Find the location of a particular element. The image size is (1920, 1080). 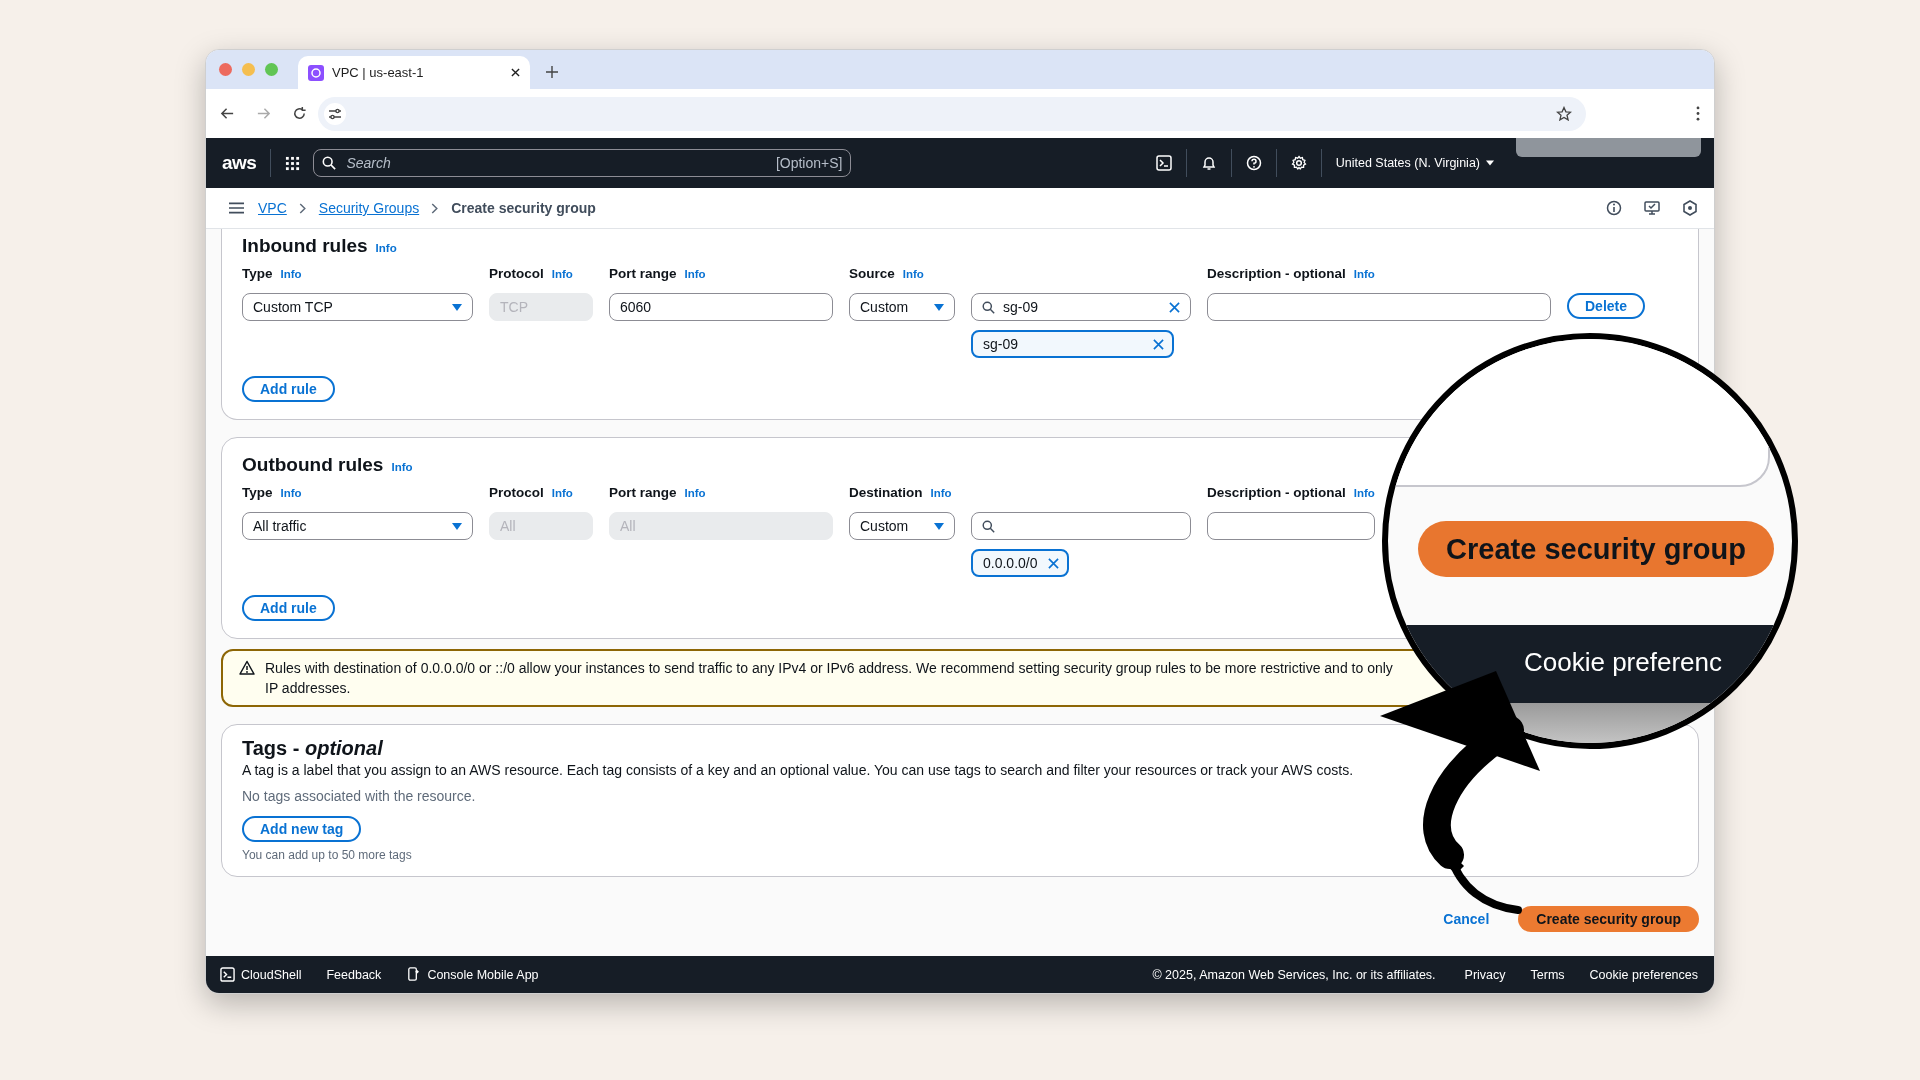

bookmark-star-icon is located at coordinates (1564, 113).